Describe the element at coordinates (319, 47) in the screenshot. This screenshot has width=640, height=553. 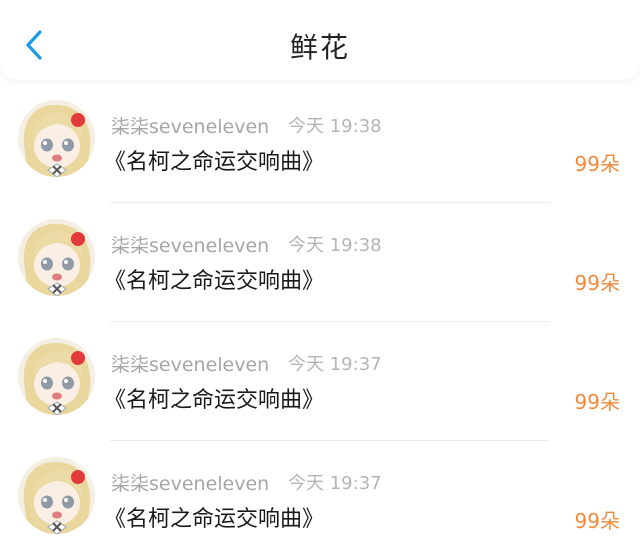
I see `page-title: 鲜花` at that location.